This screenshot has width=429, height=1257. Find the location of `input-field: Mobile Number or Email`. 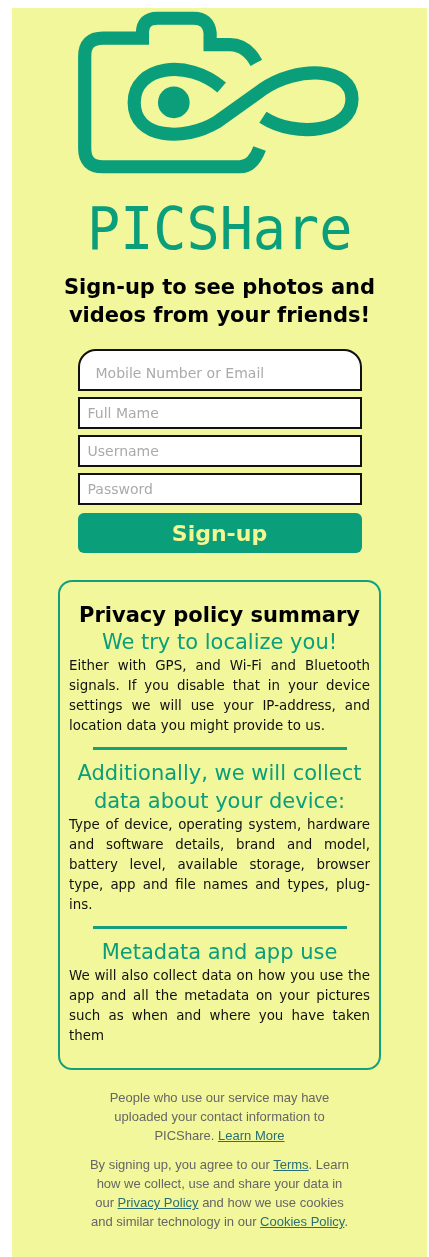

input-field: Mobile Number or Email is located at coordinates (219, 370).